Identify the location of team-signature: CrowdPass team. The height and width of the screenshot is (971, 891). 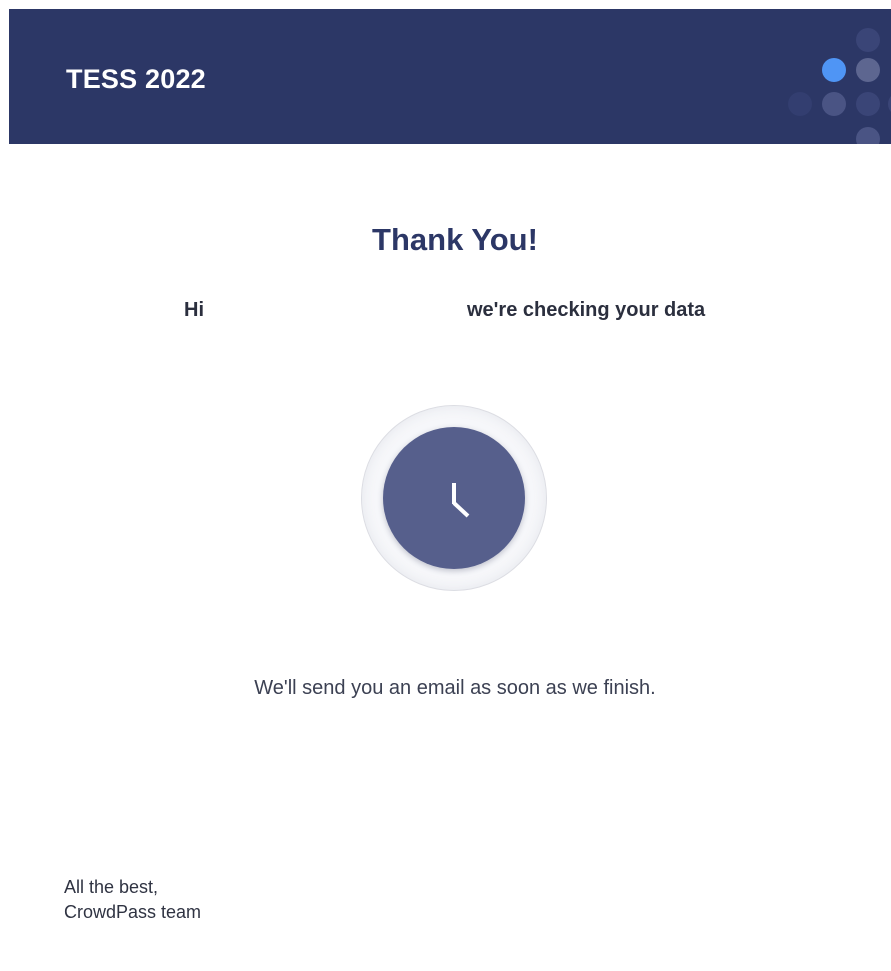
(133, 912).